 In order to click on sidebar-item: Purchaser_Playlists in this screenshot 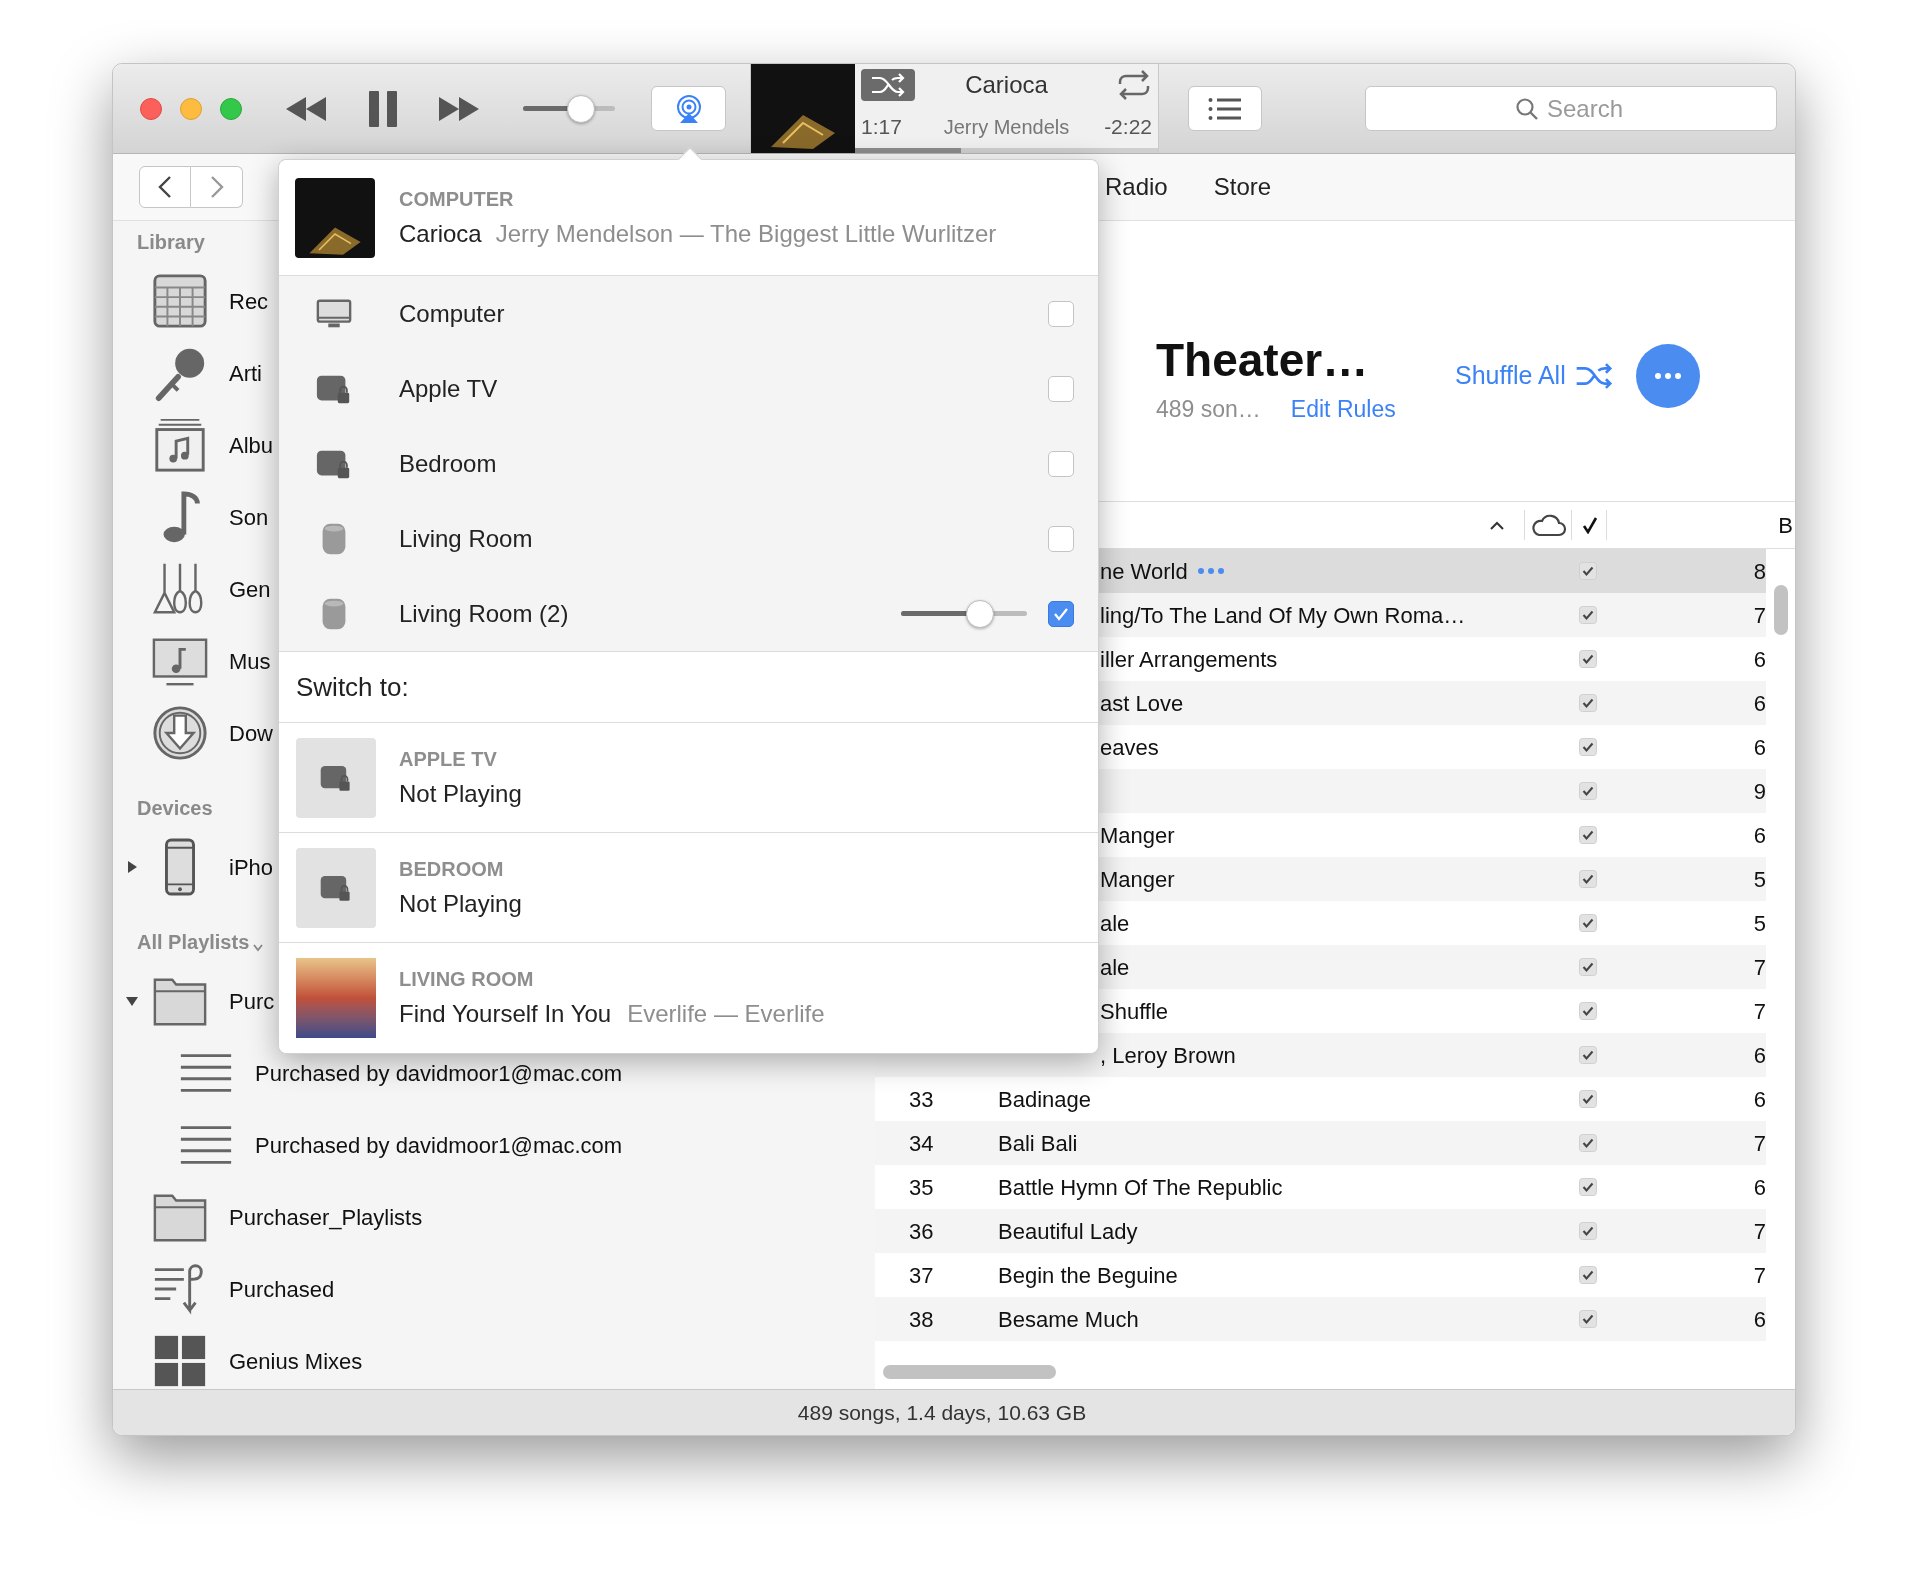, I will do `click(326, 1217)`.